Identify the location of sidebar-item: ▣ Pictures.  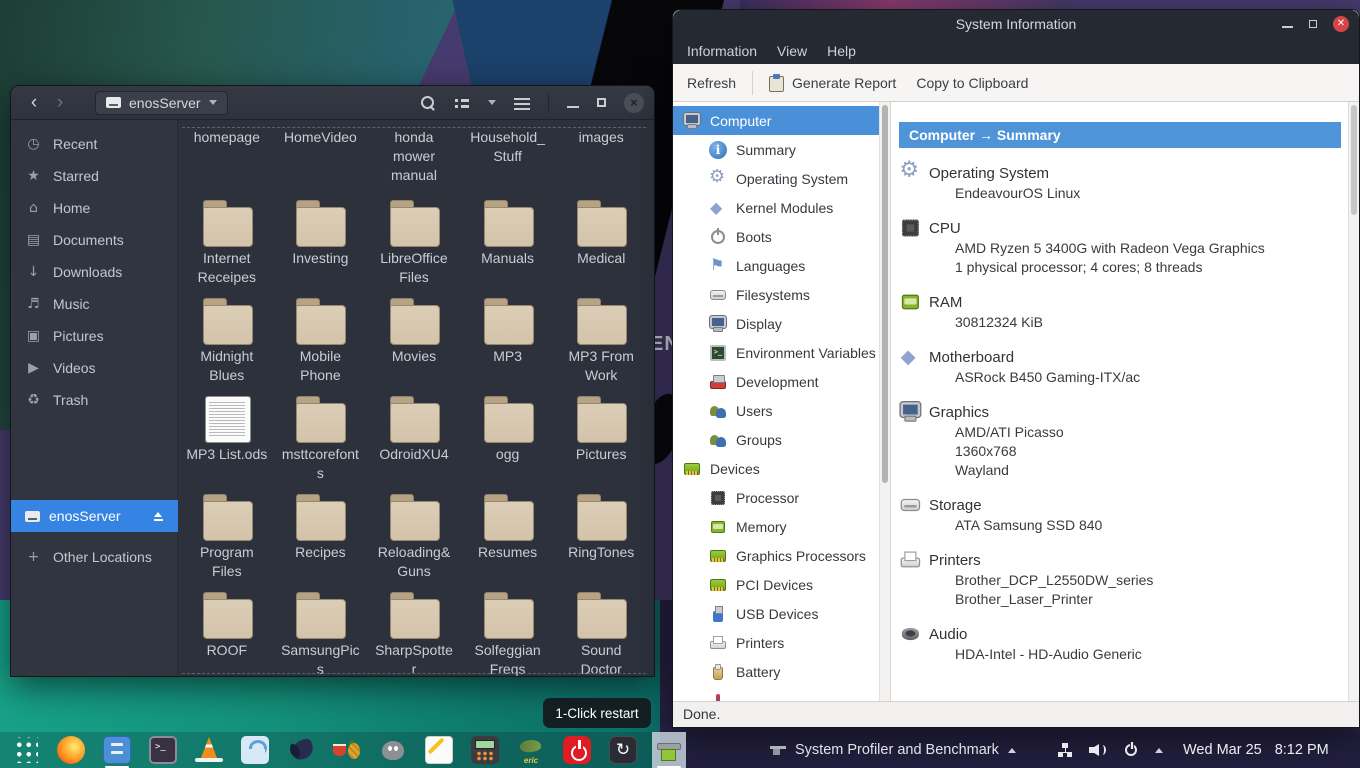
(94, 336).